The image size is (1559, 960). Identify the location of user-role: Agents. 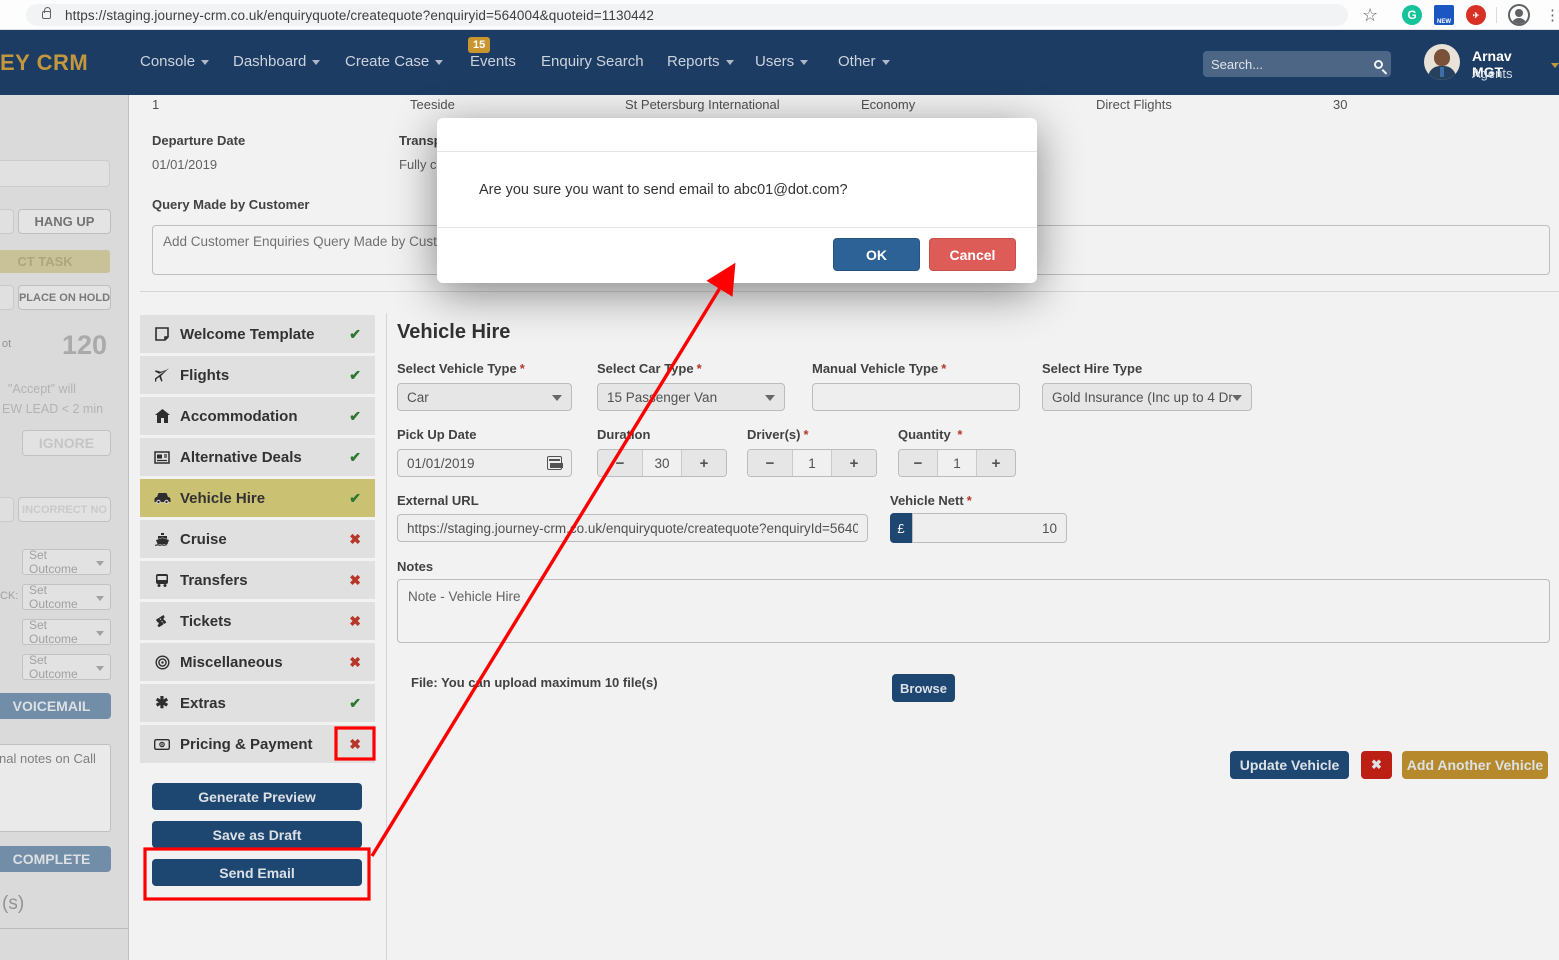
(1492, 73).